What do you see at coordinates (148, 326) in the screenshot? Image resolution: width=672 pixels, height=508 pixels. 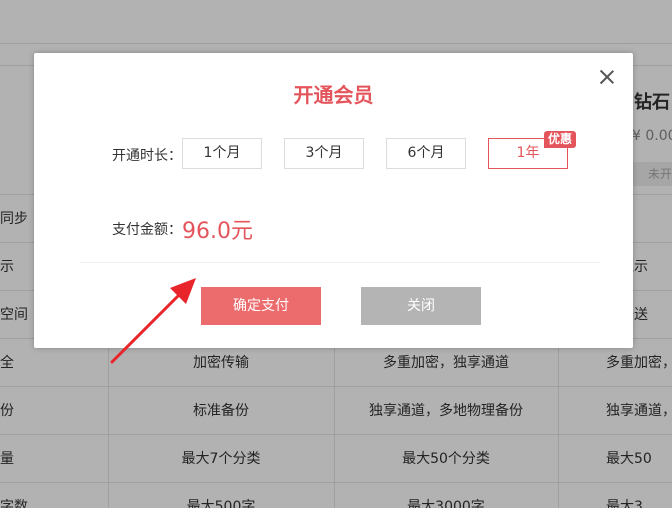 I see `arrow-shaft` at bounding box center [148, 326].